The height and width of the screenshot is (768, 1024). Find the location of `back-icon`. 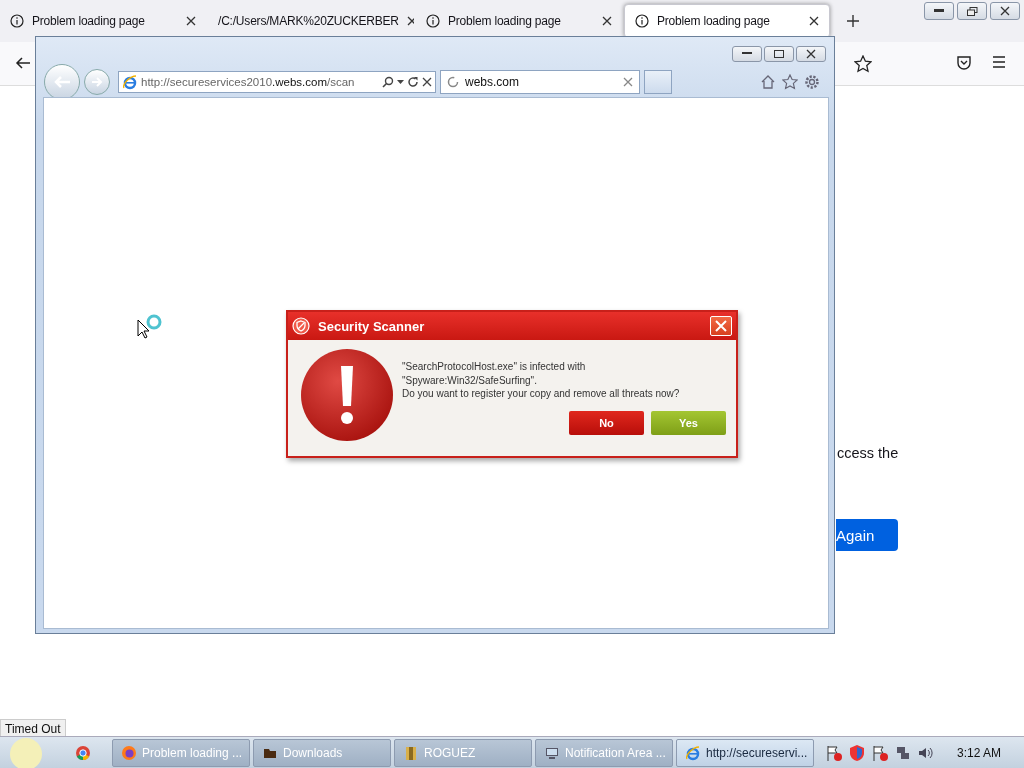

back-icon is located at coordinates (23, 63).